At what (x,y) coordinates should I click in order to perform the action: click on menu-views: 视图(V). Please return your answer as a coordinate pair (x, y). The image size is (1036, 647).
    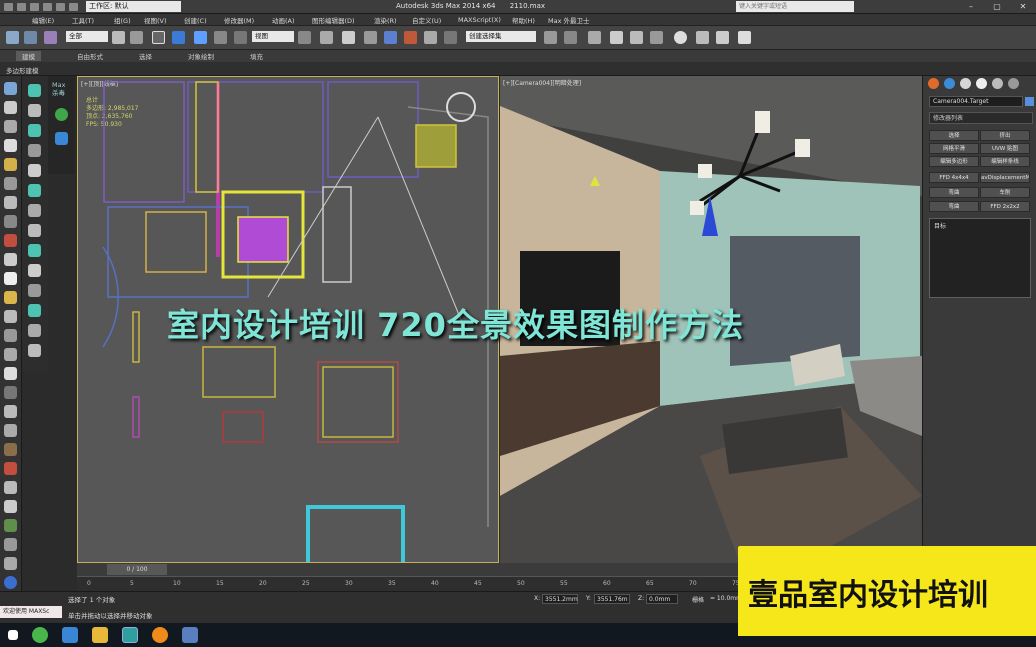
    Looking at the image, I should click on (164, 20).